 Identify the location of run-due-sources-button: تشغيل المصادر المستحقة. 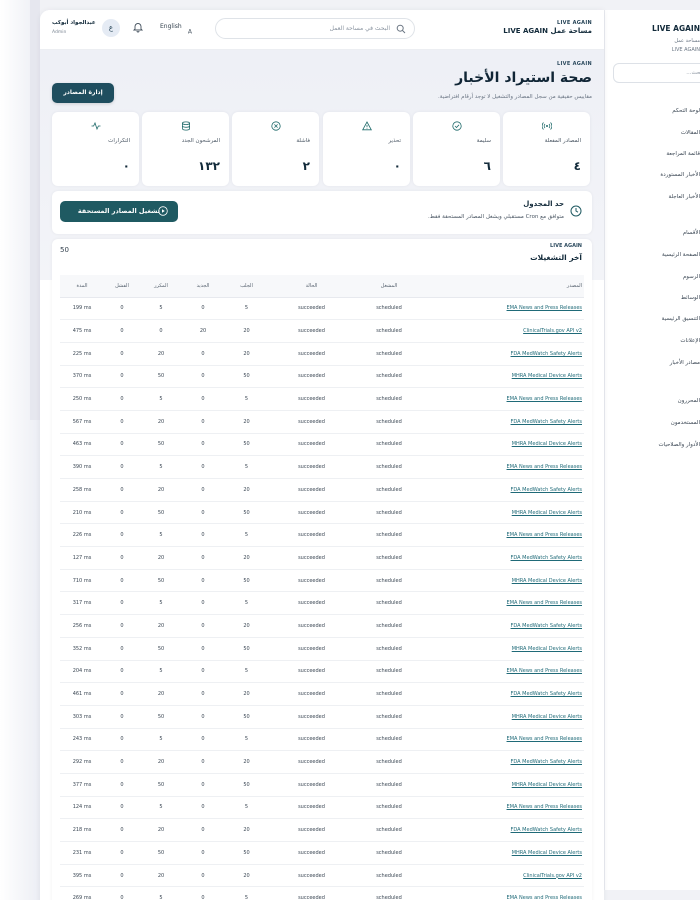
(119, 211).